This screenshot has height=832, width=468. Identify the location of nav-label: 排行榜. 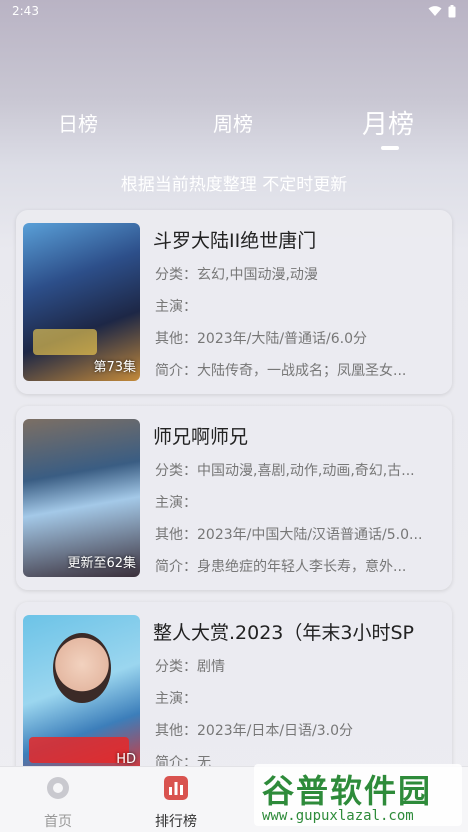
(176, 822).